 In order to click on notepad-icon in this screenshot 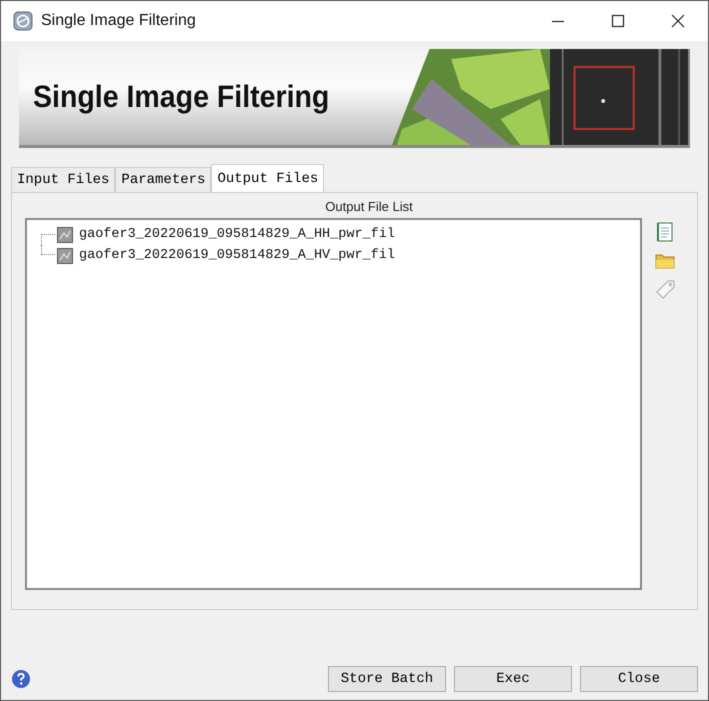, I will do `click(665, 232)`.